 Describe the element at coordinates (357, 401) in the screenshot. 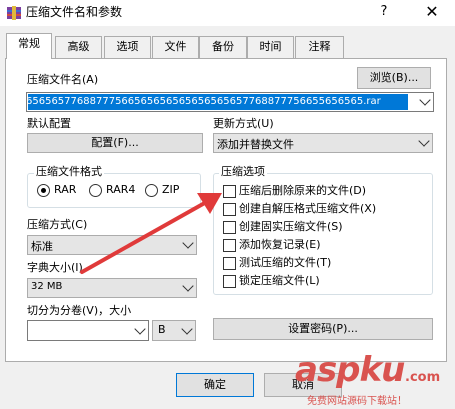

I see `watermark-tagline: 免费网站源码下载站！` at that location.